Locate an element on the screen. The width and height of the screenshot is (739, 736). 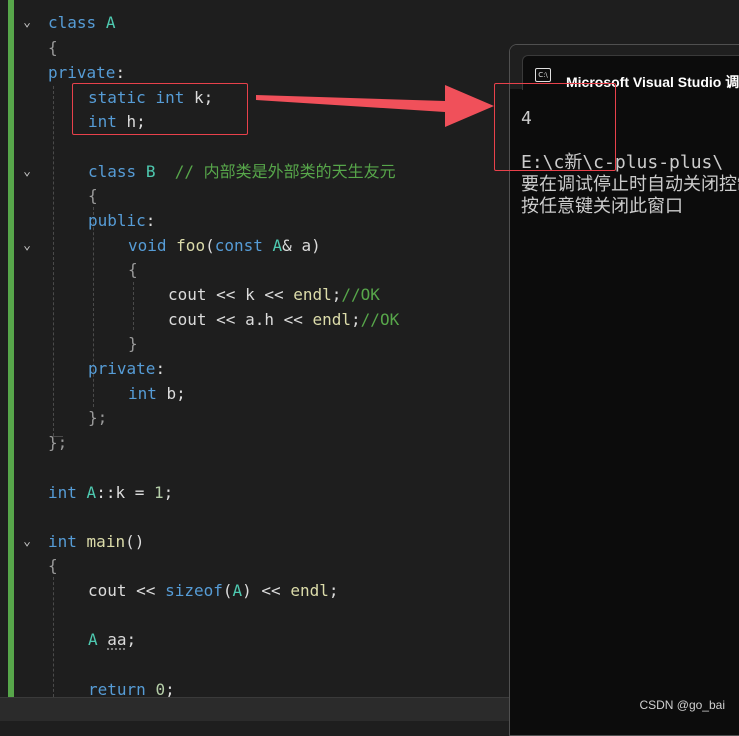
code-line: cout << sizeof(A) << endl; is located at coordinates (213, 591).